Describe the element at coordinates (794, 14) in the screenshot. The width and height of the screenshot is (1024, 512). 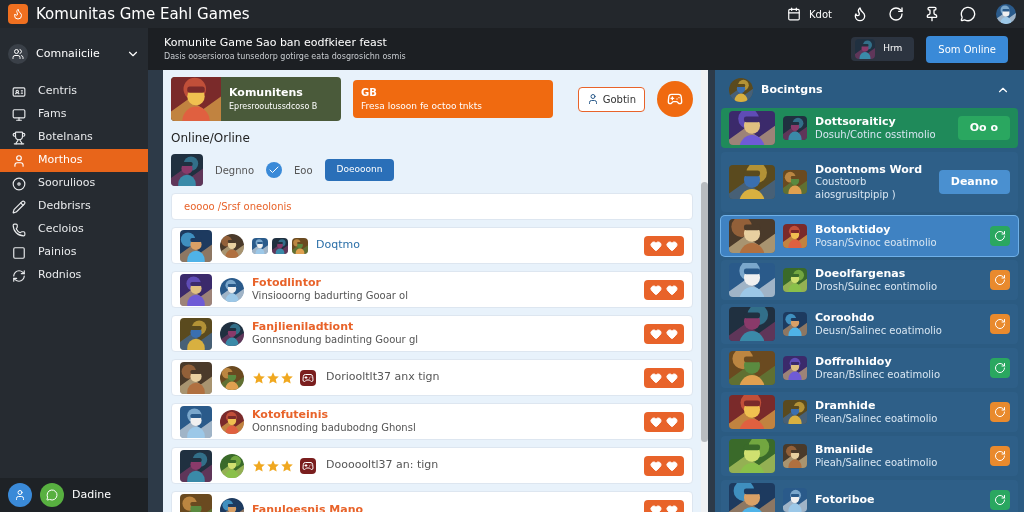
I see `calendar-icon` at that location.